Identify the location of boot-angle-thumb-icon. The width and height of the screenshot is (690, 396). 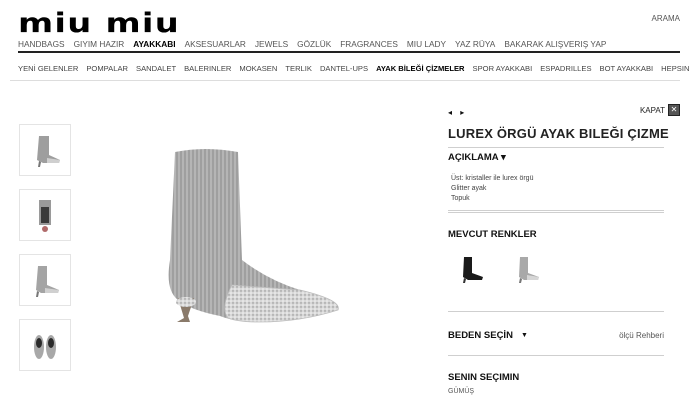
(47, 281).